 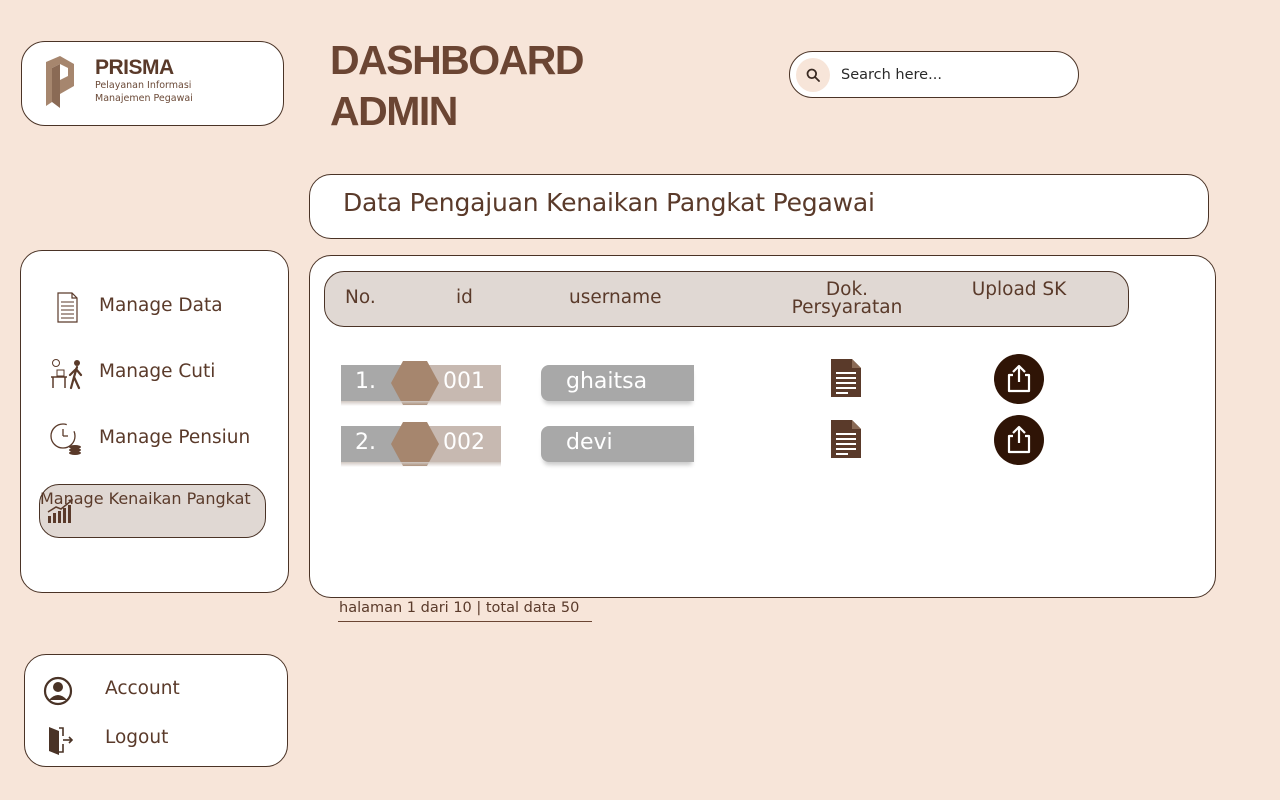 I want to click on column-header-dok-persyaratan: Dok. Persyaratan, so click(x=847, y=298).